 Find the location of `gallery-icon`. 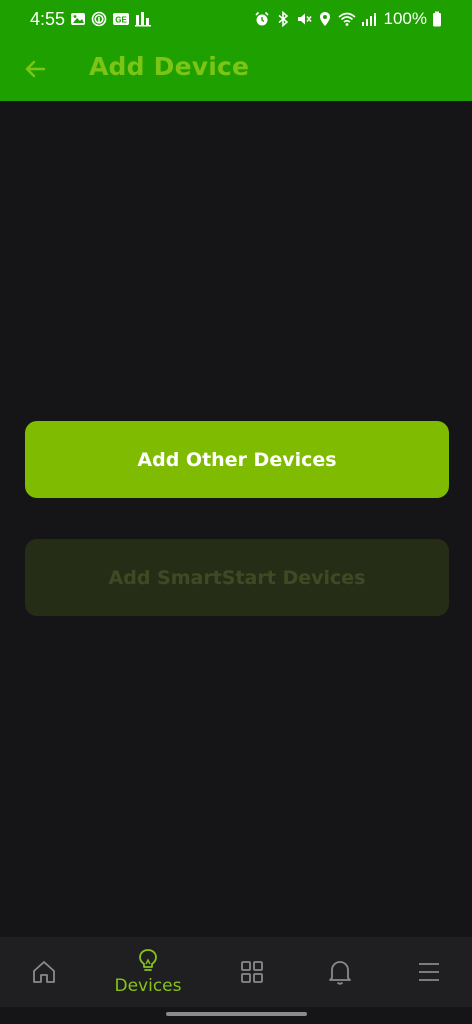

gallery-icon is located at coordinates (78, 19).